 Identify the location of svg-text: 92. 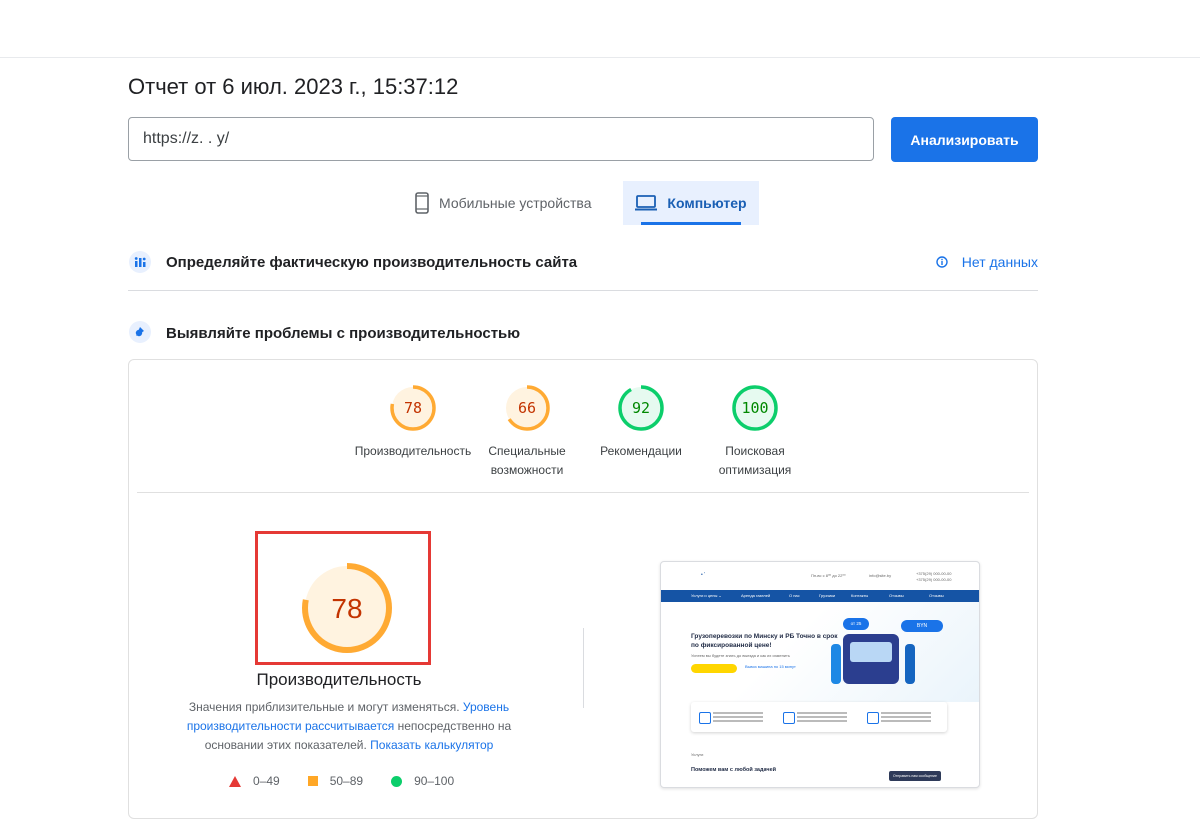
(641, 408).